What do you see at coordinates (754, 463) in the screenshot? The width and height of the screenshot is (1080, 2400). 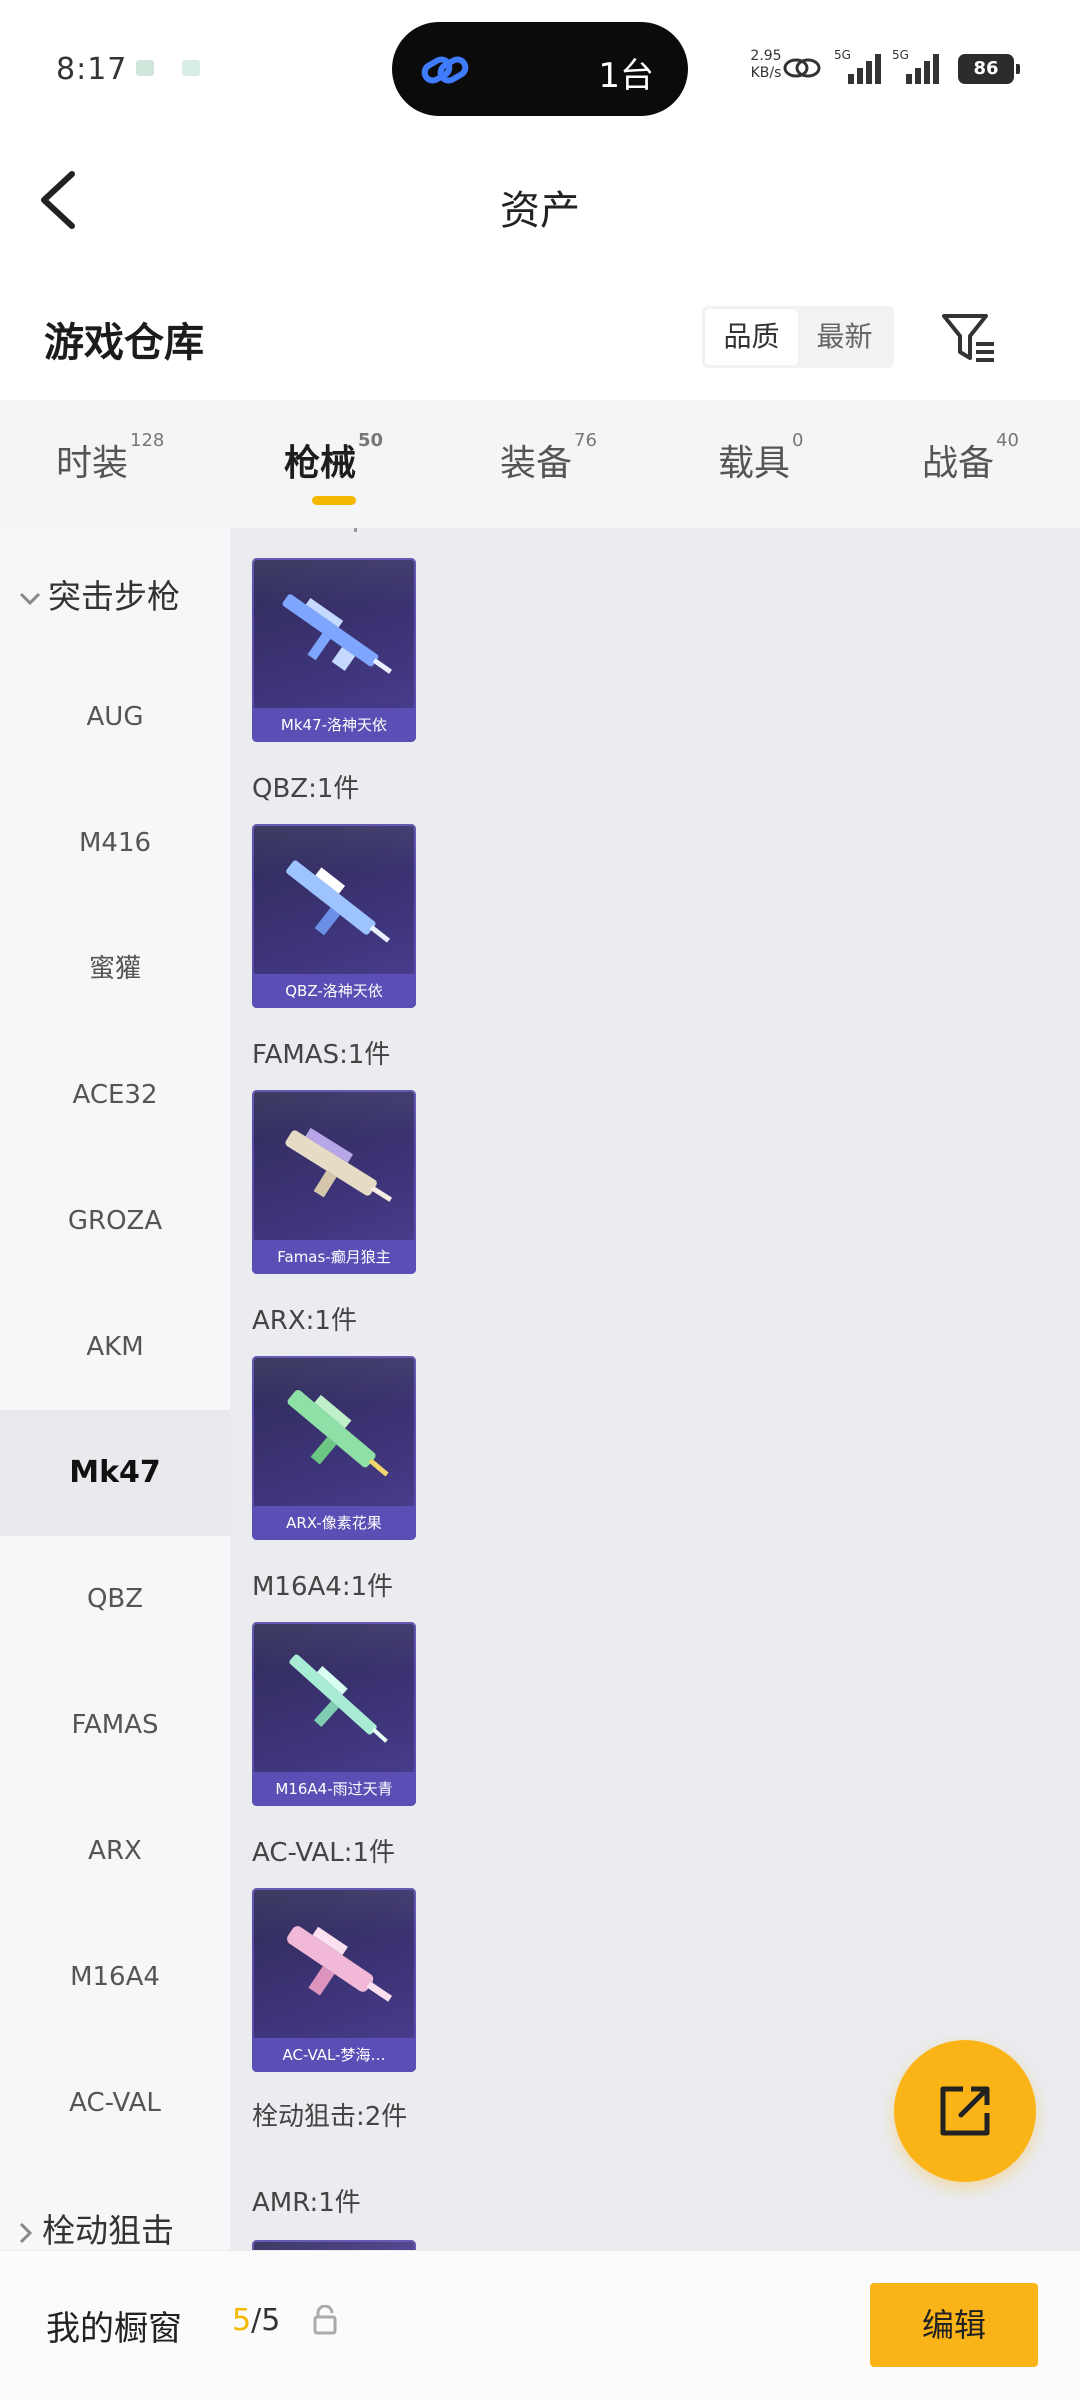 I see `tab-label: 载具` at bounding box center [754, 463].